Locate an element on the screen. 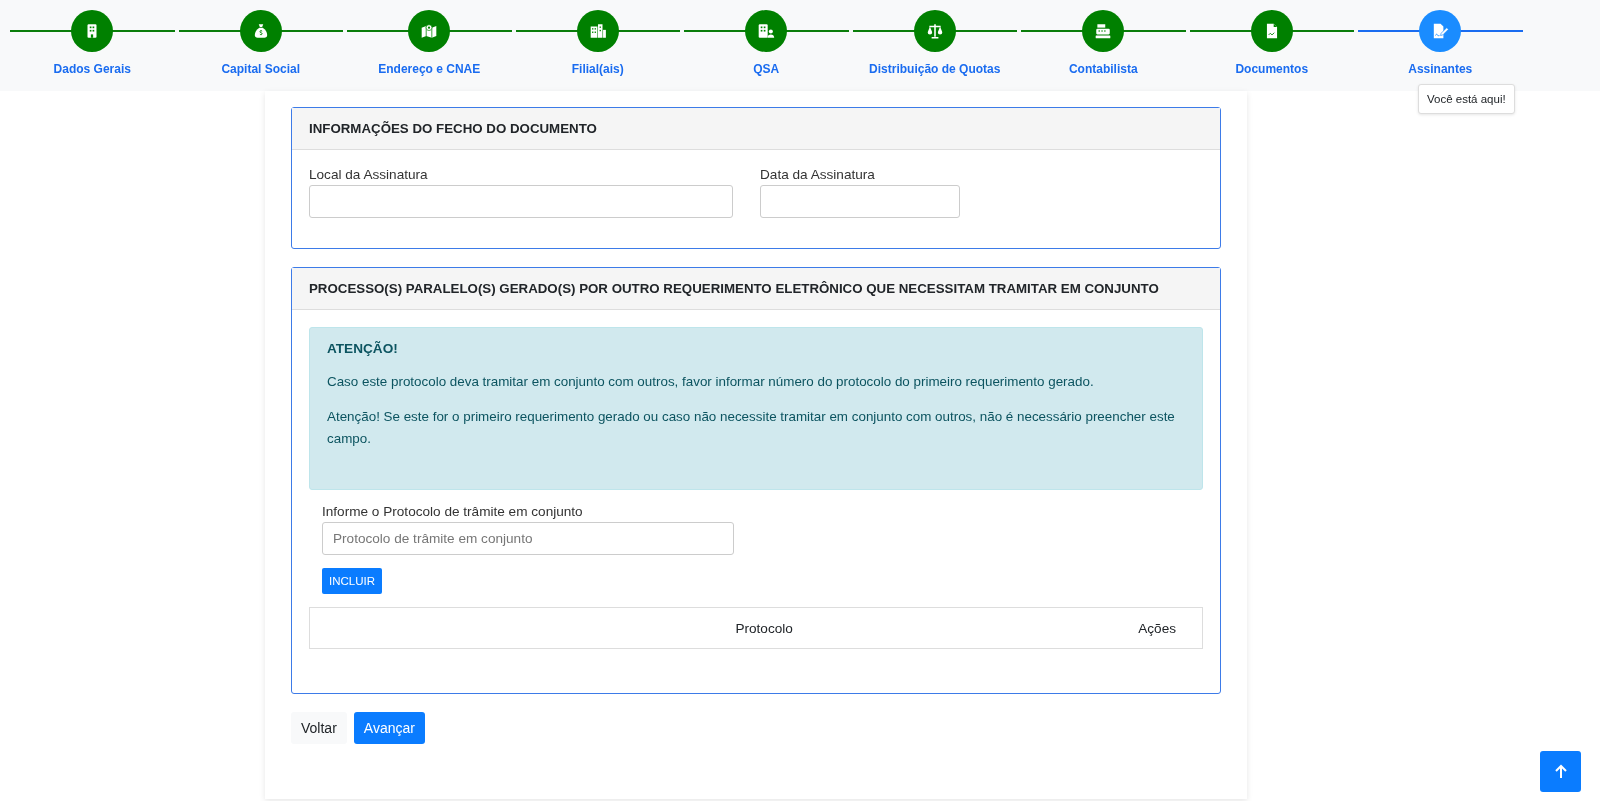 This screenshot has height=801, width=1600. building-person-icon is located at coordinates (766, 31).